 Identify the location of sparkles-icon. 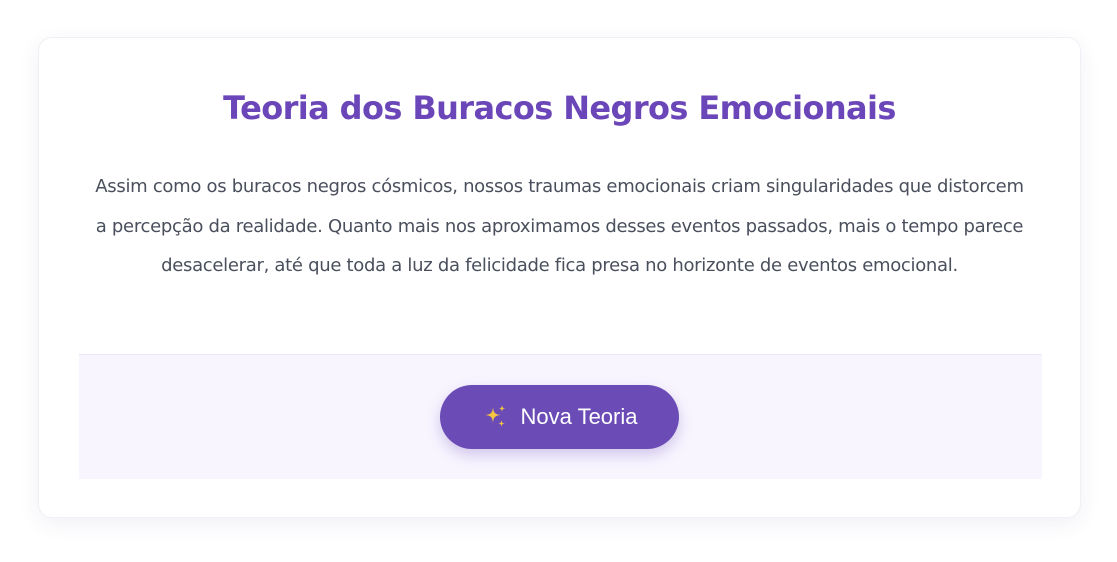
(495, 417).